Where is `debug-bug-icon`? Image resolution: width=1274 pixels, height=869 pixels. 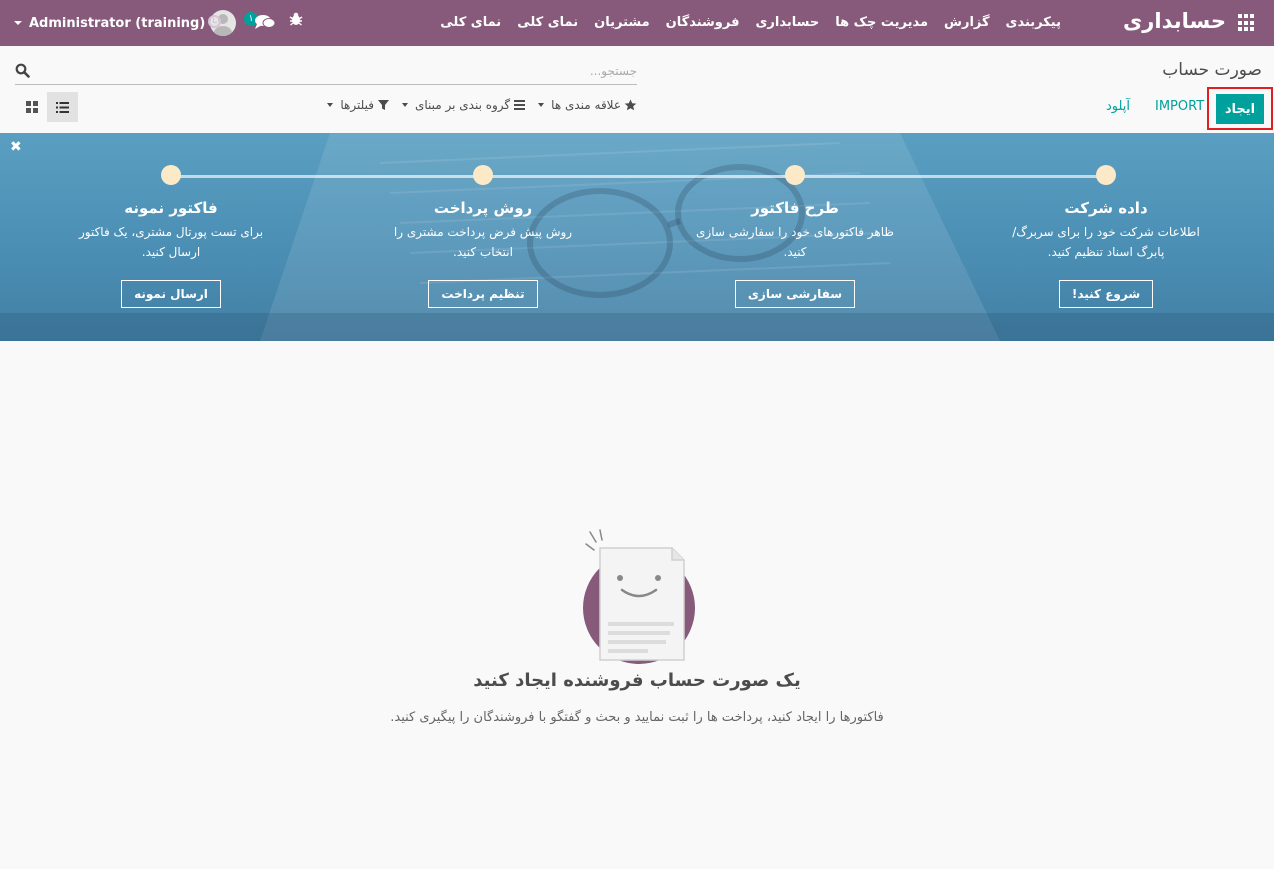
debug-bug-icon is located at coordinates (296, 21).